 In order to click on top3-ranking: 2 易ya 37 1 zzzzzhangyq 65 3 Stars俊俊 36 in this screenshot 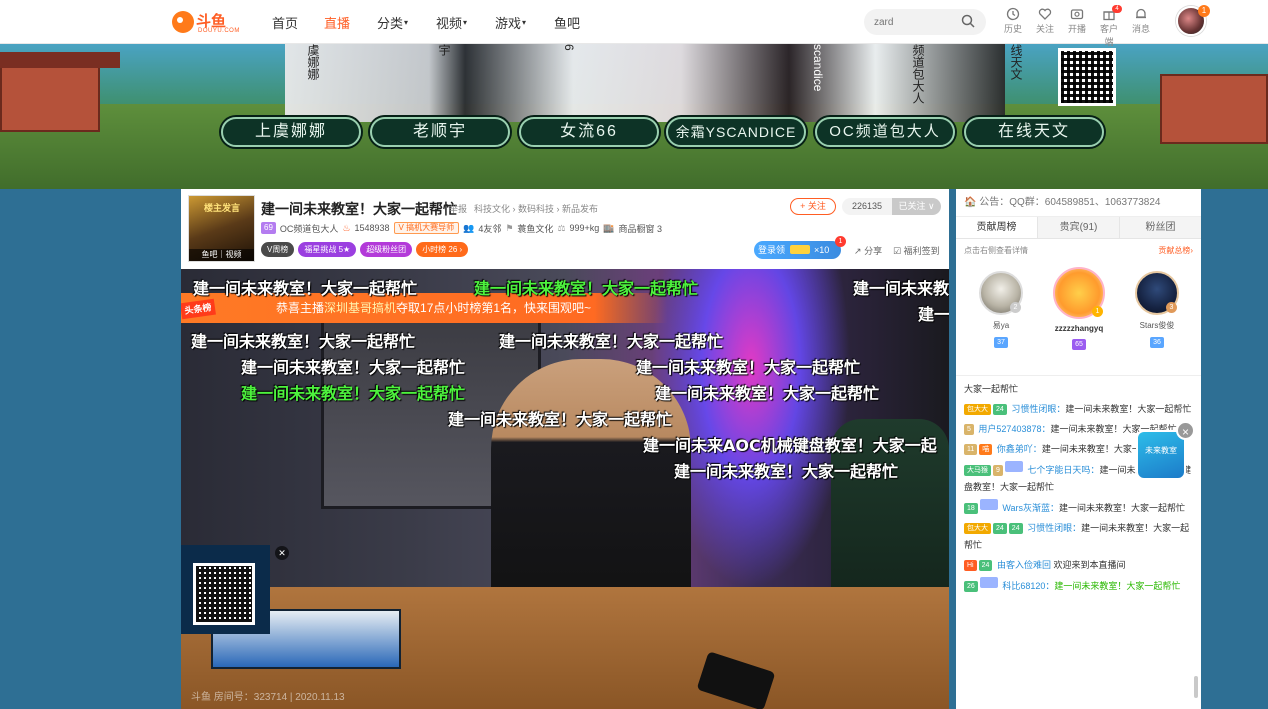, I will do `click(1078, 316)`.